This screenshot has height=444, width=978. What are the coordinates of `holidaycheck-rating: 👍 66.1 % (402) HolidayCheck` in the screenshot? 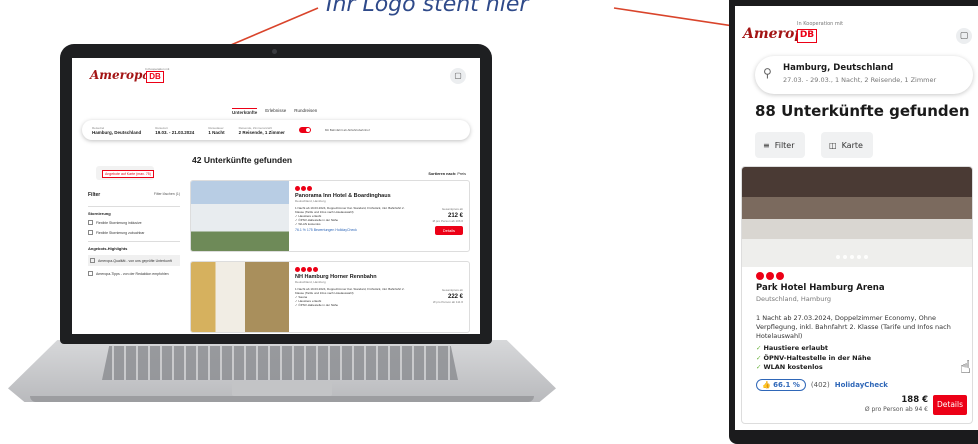 It's located at (822, 385).